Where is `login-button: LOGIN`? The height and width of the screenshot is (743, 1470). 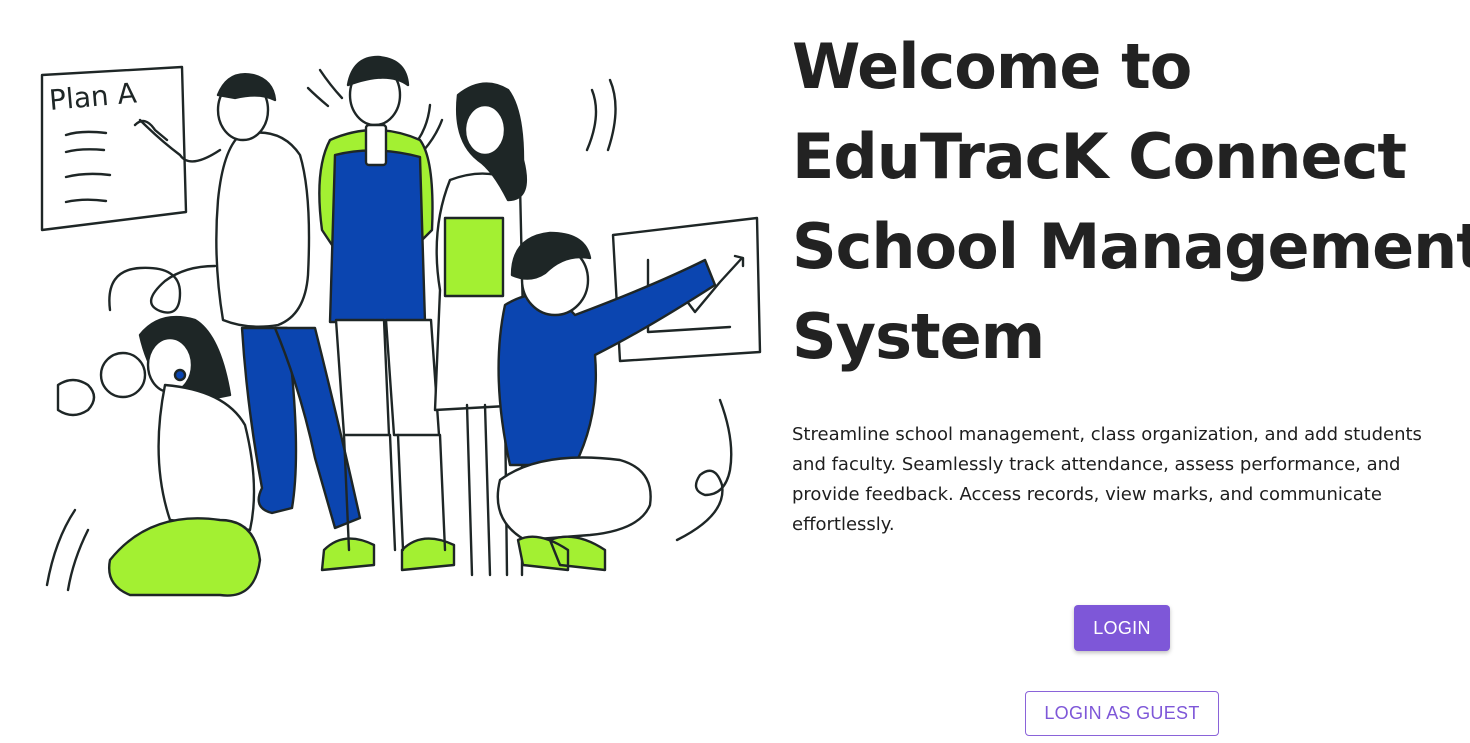 login-button: LOGIN is located at coordinates (1122, 628).